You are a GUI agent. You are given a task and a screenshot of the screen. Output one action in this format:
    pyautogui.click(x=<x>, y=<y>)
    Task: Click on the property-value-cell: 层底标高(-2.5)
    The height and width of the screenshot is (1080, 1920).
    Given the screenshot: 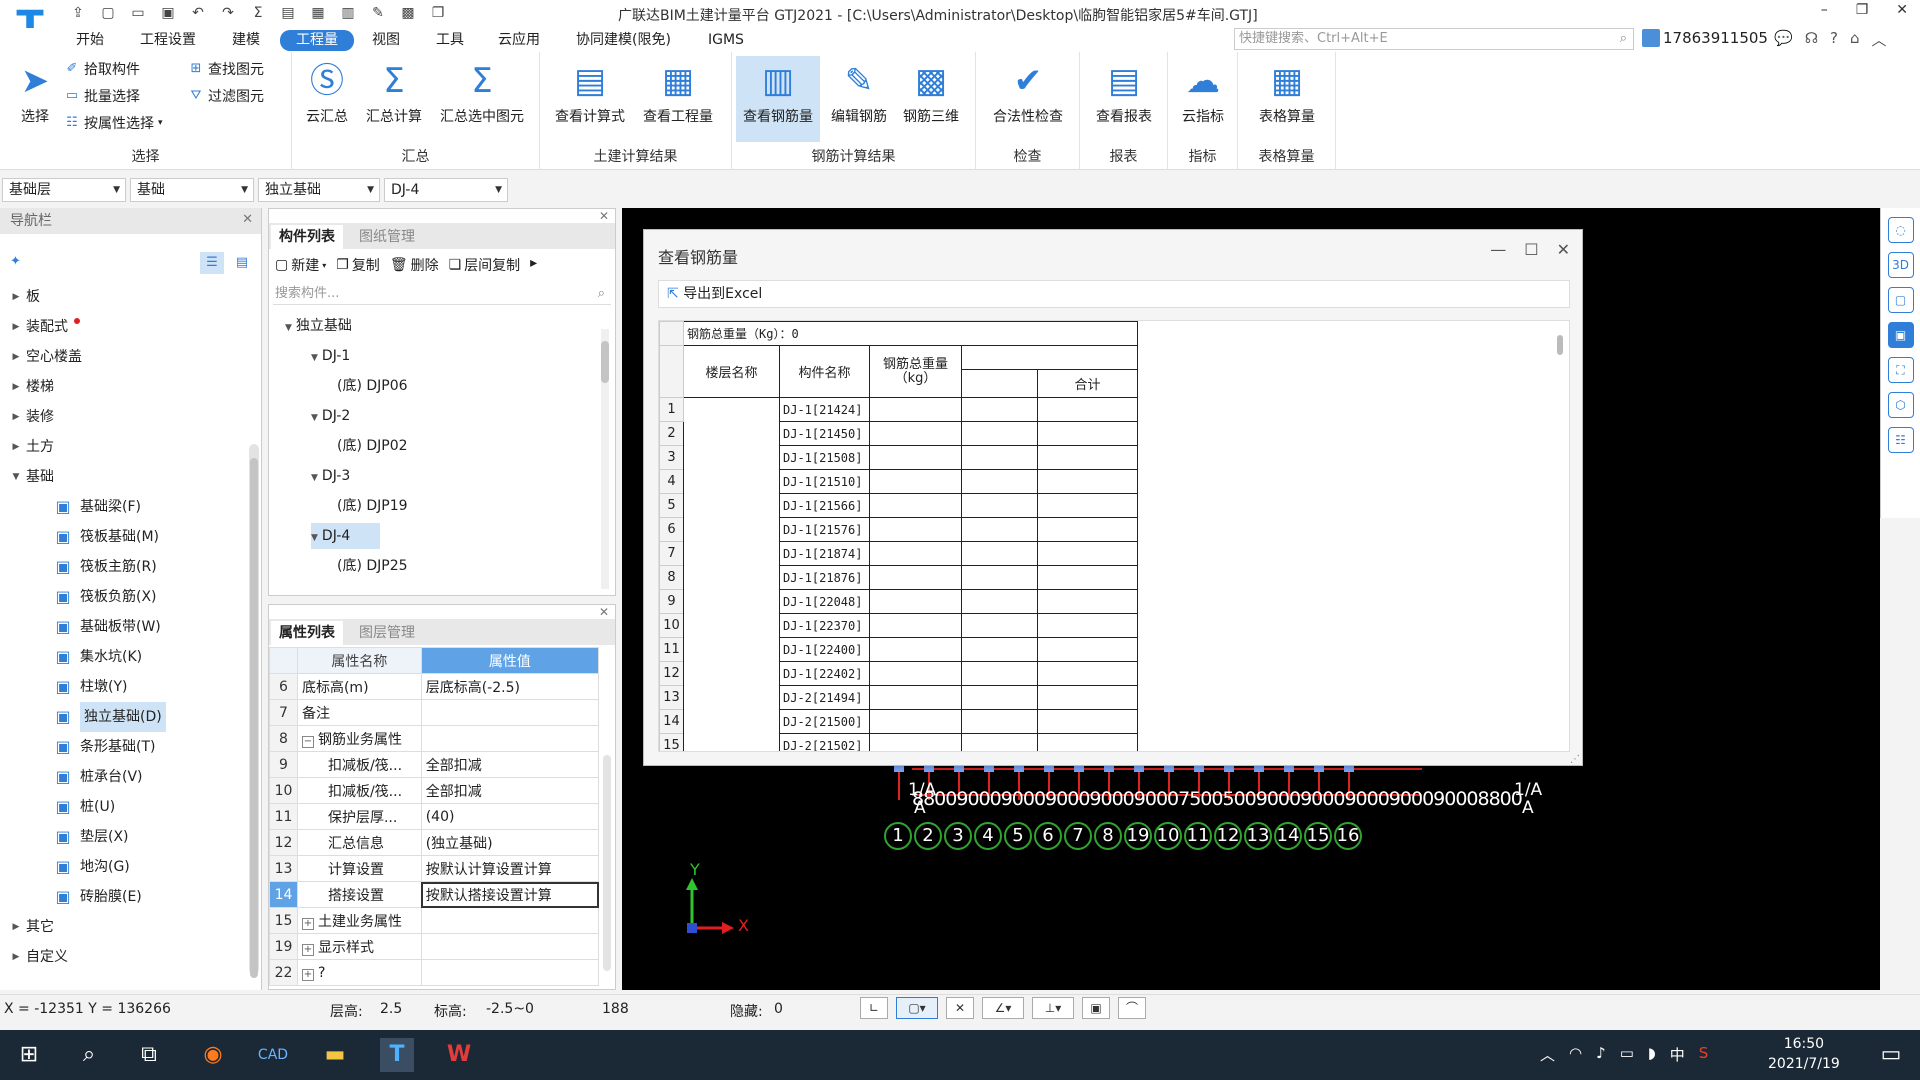 What is the action you would take?
    pyautogui.click(x=510, y=686)
    